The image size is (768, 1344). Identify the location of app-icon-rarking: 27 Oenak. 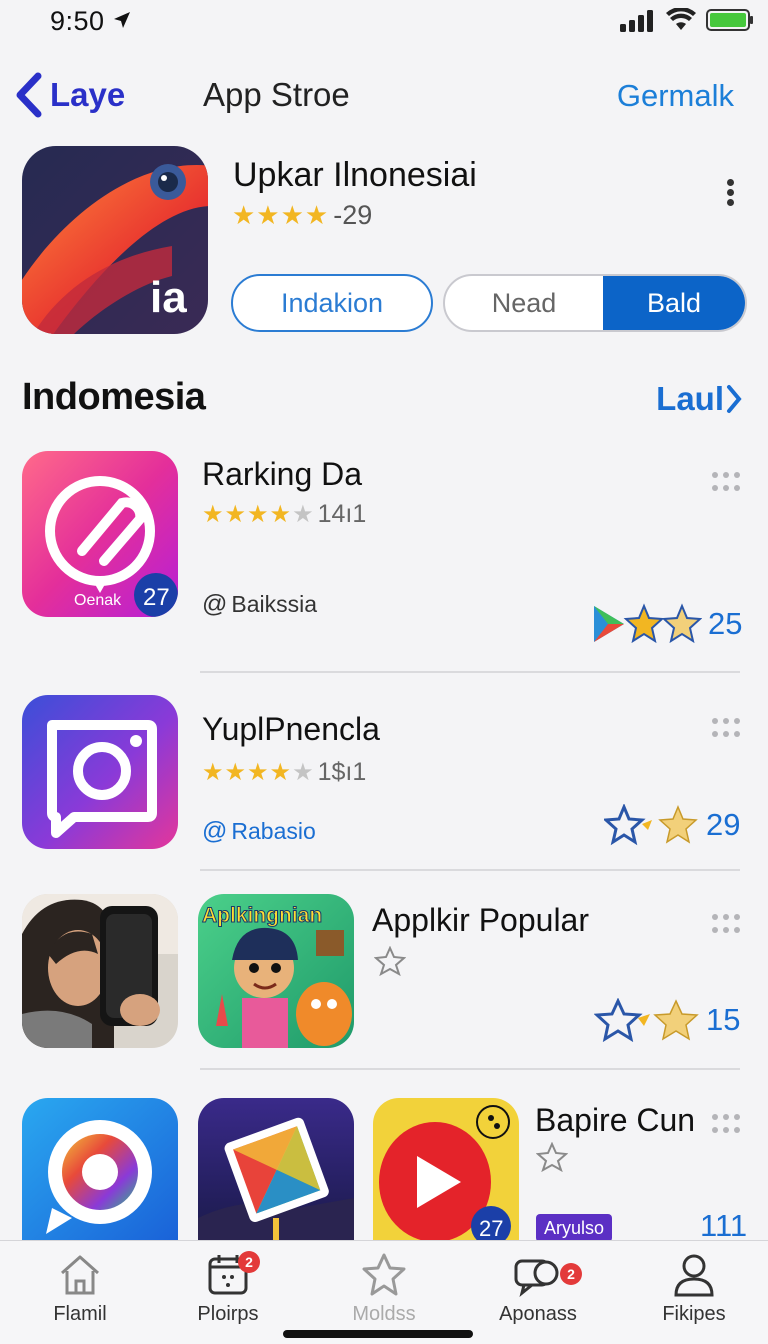
(100, 534).